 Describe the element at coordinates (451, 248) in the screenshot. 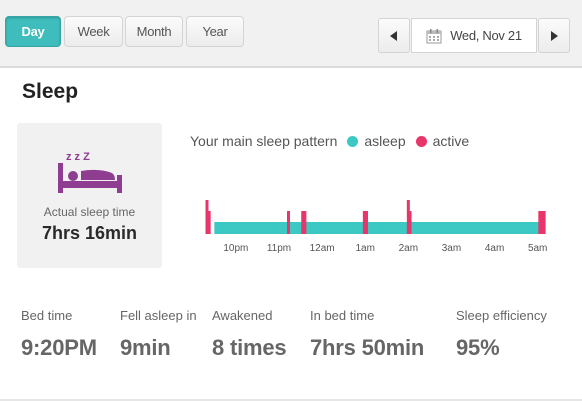

I see `tick-label: 3am` at that location.